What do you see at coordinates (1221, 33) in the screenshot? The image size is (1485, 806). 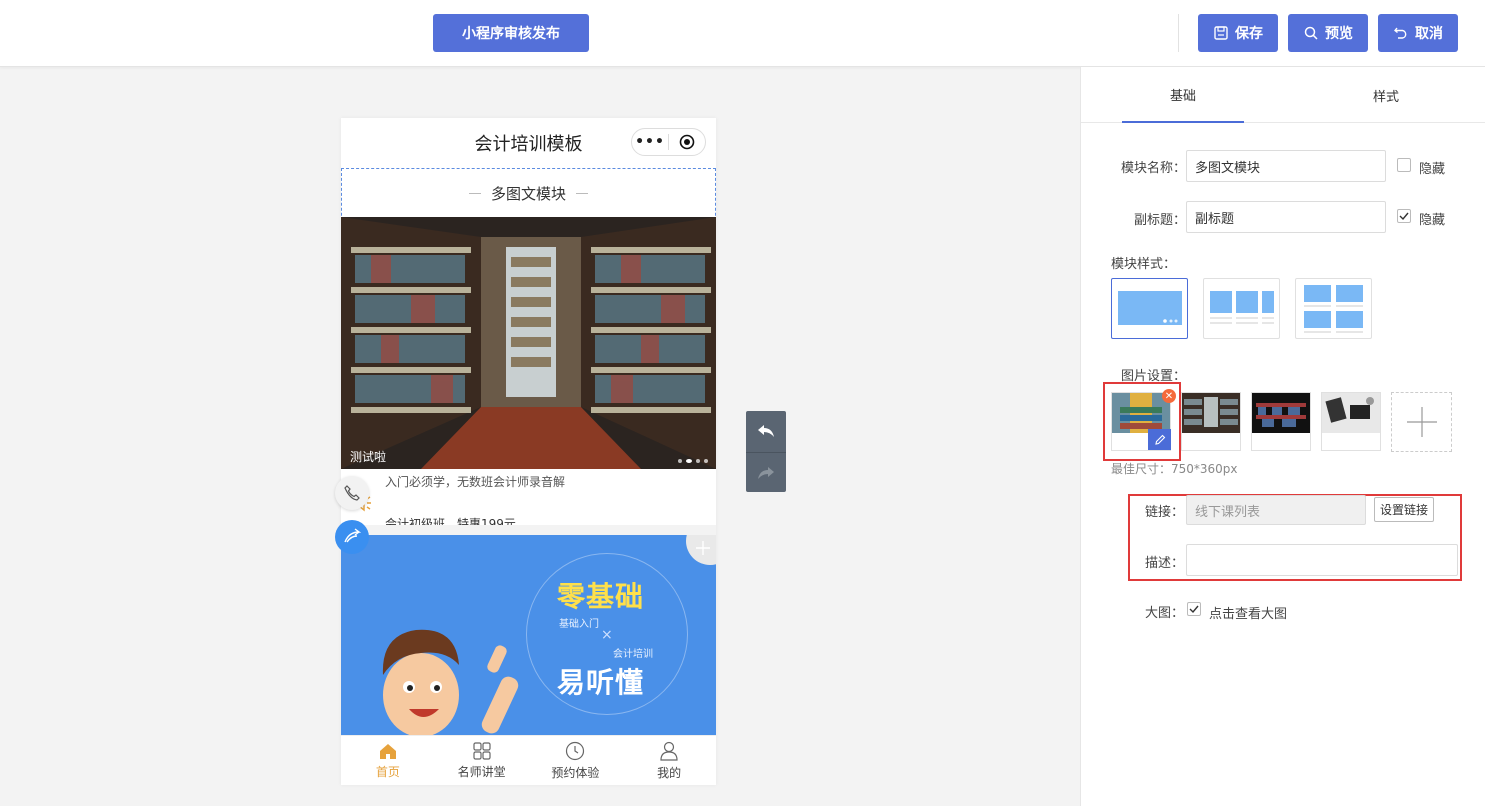 I see `save-icon` at bounding box center [1221, 33].